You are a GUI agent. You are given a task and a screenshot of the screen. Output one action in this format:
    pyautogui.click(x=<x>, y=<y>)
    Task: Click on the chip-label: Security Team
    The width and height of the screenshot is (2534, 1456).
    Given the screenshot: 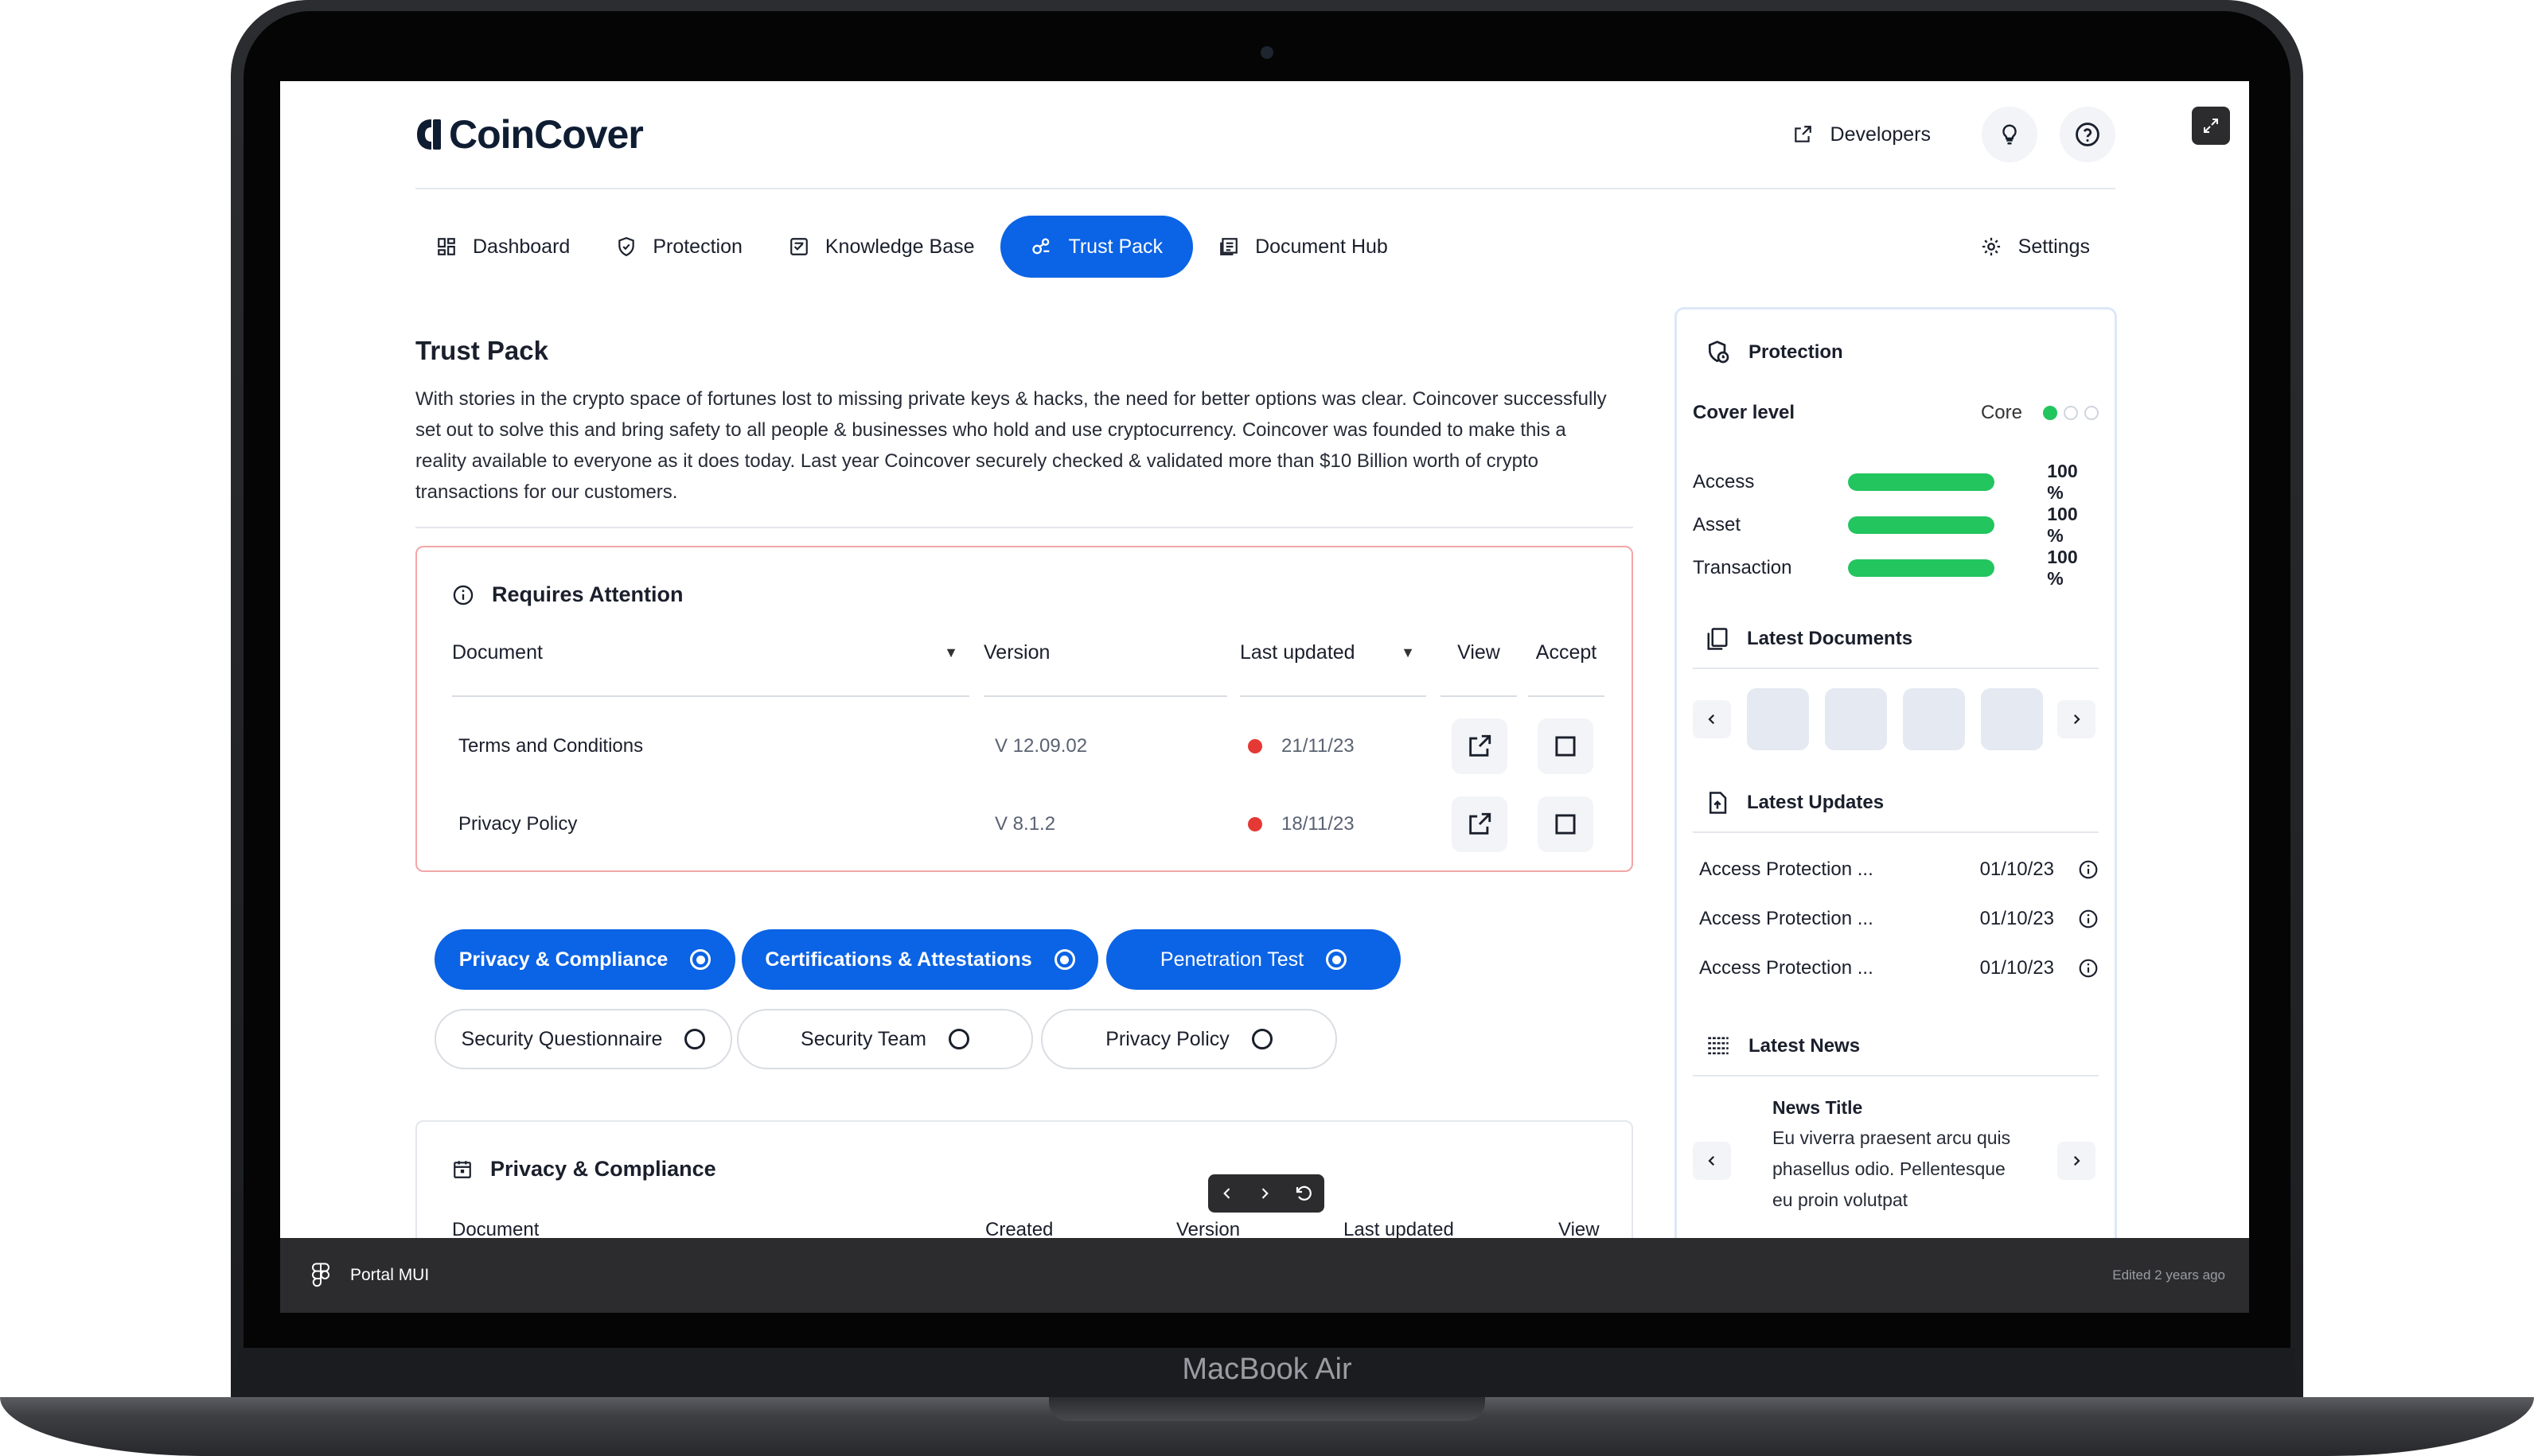 What is the action you would take?
    pyautogui.click(x=863, y=1038)
    